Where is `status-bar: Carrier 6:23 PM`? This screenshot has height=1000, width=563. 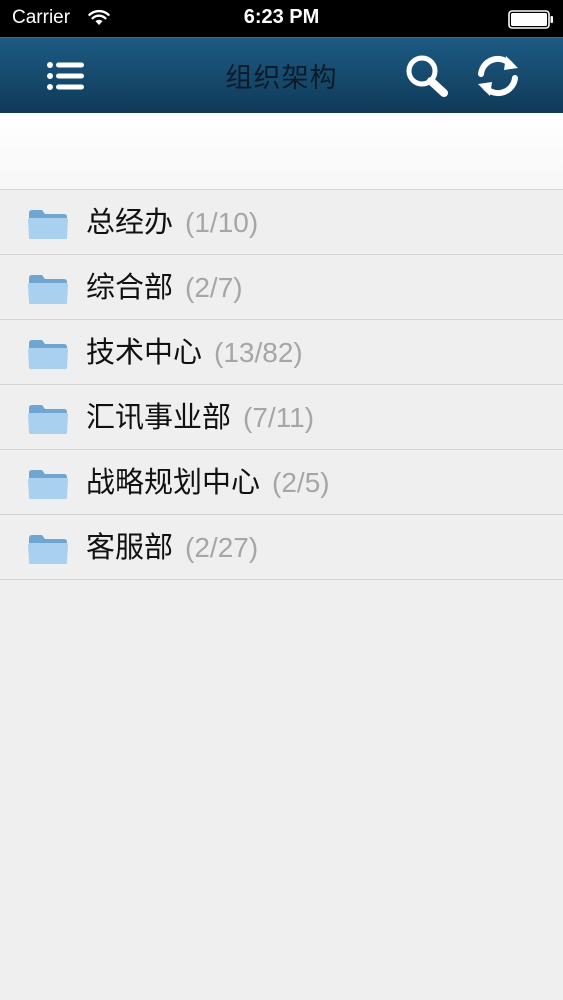
status-bar: Carrier 6:23 PM is located at coordinates (281, 18).